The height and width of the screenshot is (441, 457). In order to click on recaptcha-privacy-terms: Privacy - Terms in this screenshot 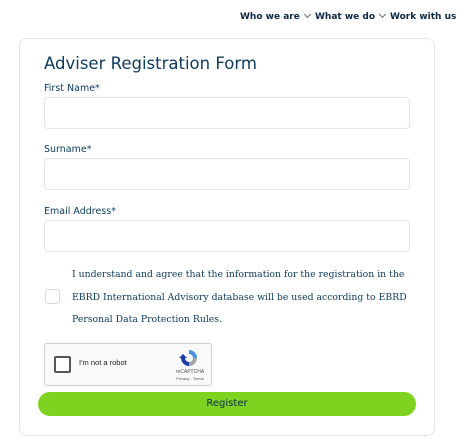, I will do `click(190, 378)`.